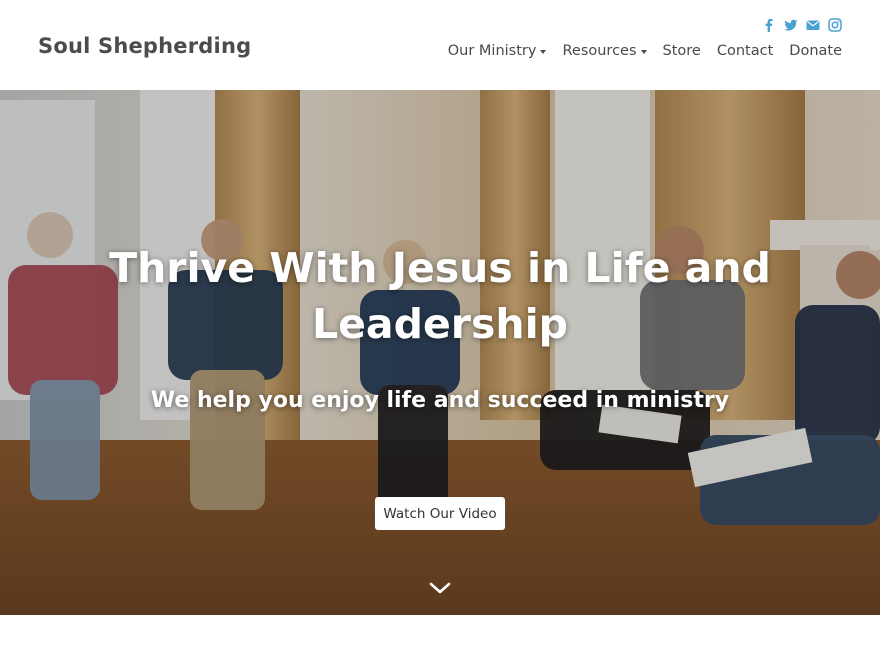 The image size is (880, 660). Describe the element at coordinates (492, 51) in the screenshot. I see `nav-item-label: Our Ministry` at that location.